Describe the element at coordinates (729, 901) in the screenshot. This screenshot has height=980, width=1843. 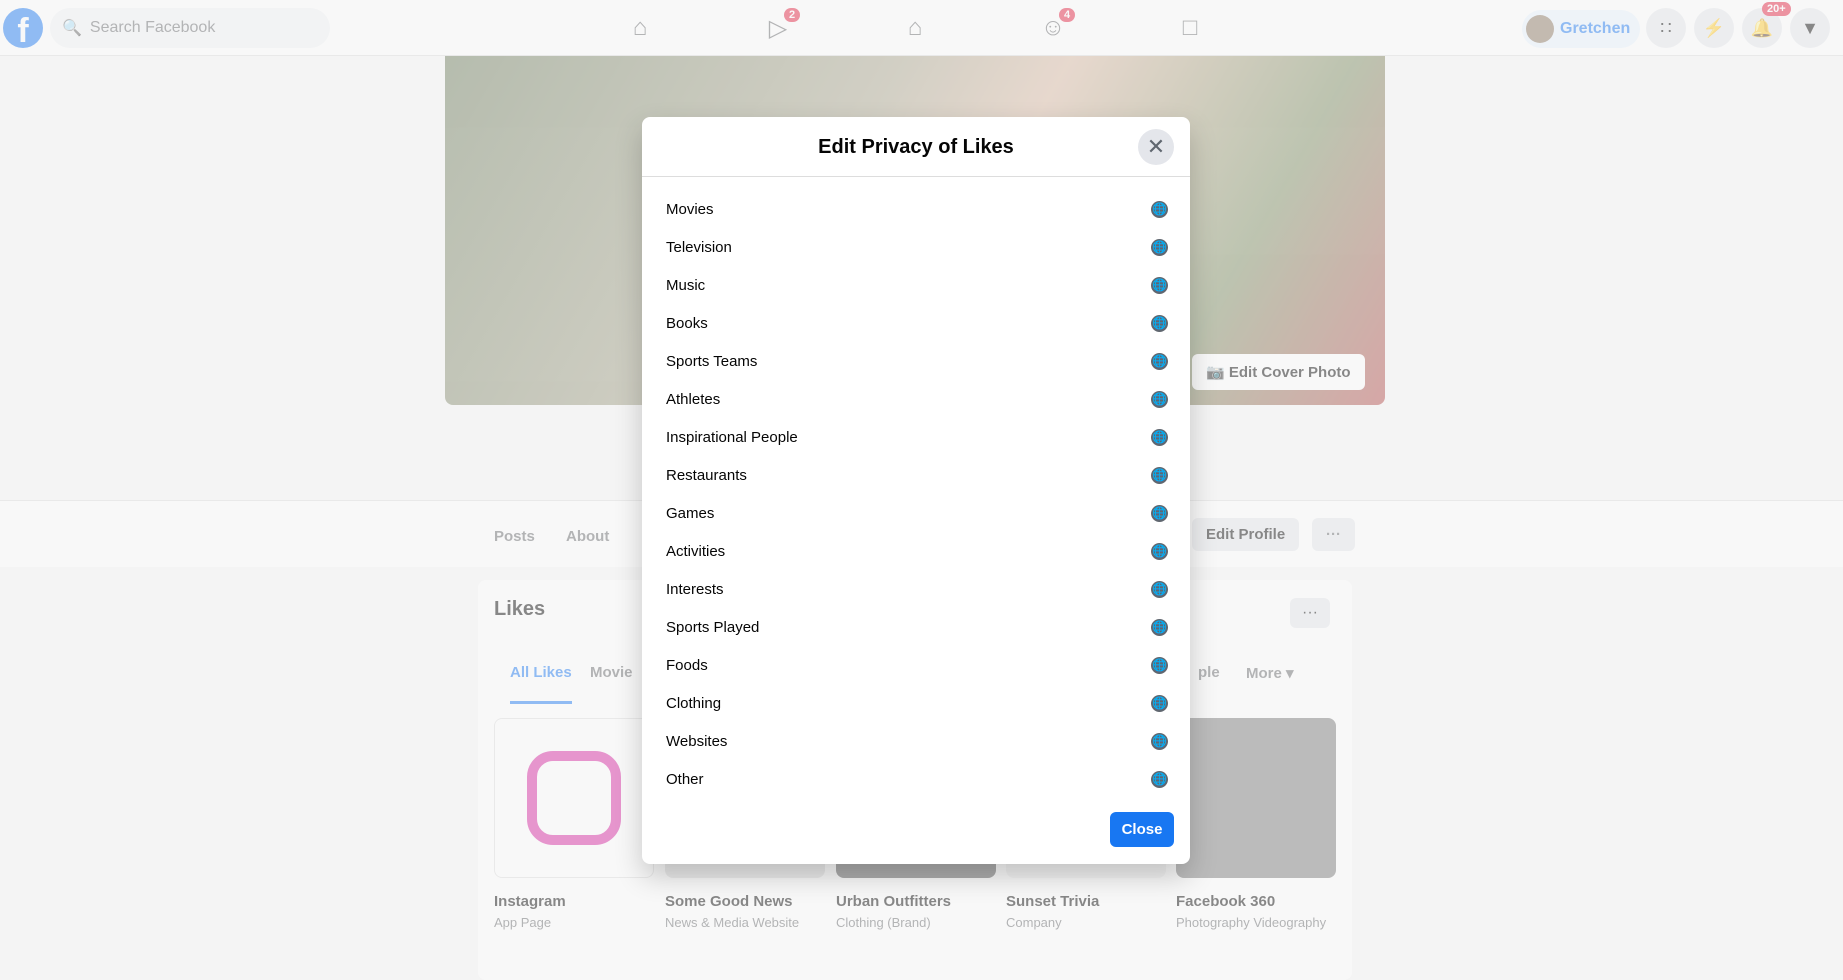
I see `tile-name: Some Good News` at that location.